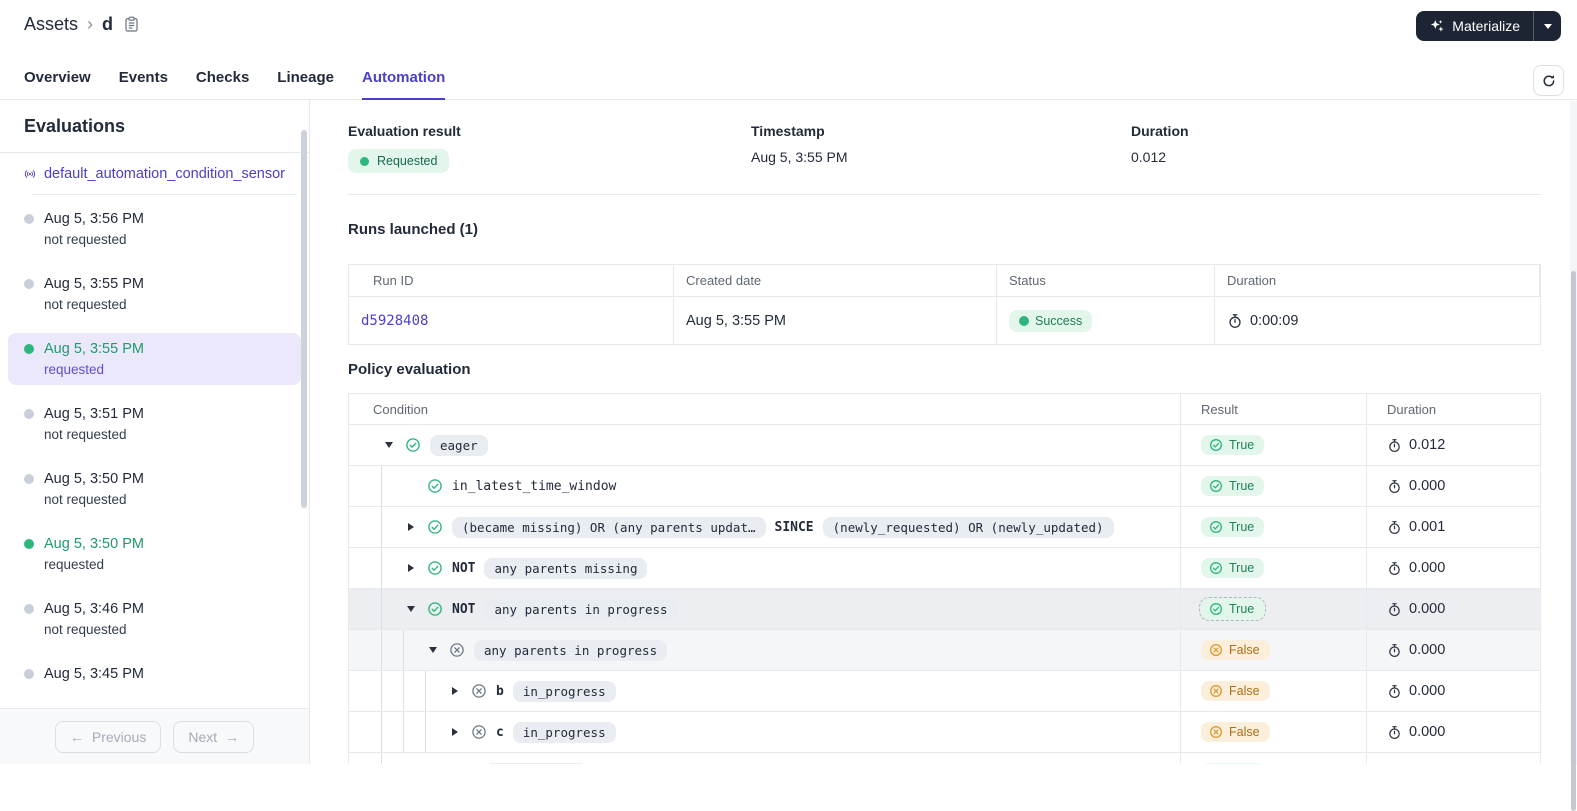 The image size is (1577, 811). I want to click on evaluation-list-item-selected: Aug 5, 3:55 PM requested, so click(154, 359).